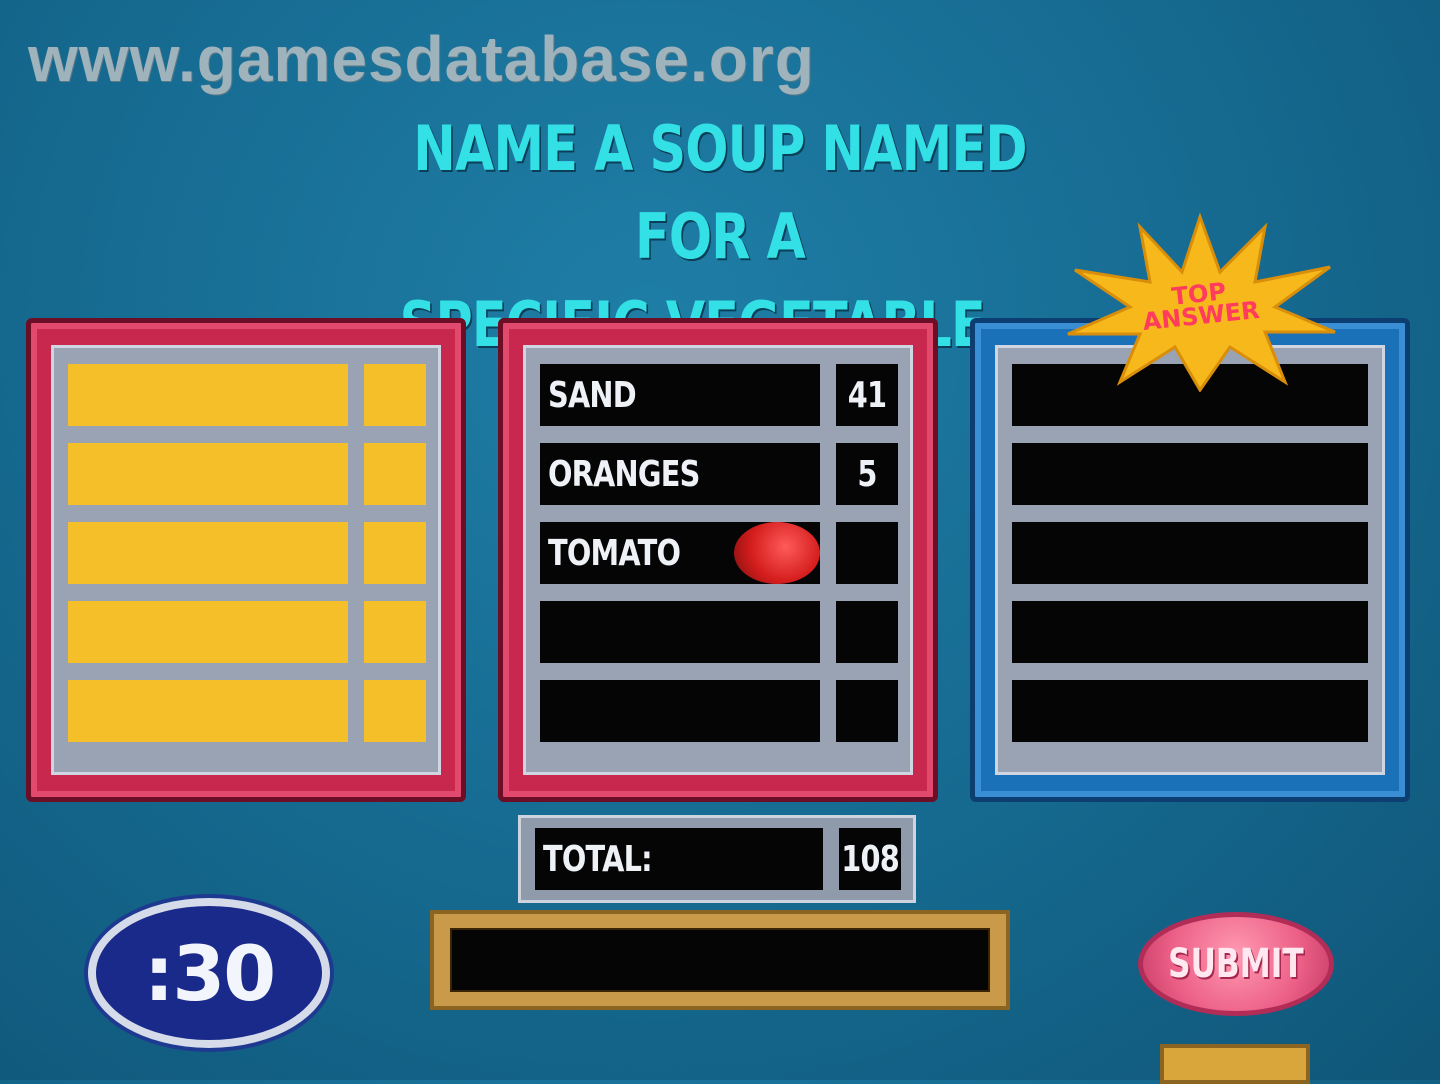 Image resolution: width=1440 pixels, height=1084 pixels. I want to click on timer-value: :30, so click(209, 973).